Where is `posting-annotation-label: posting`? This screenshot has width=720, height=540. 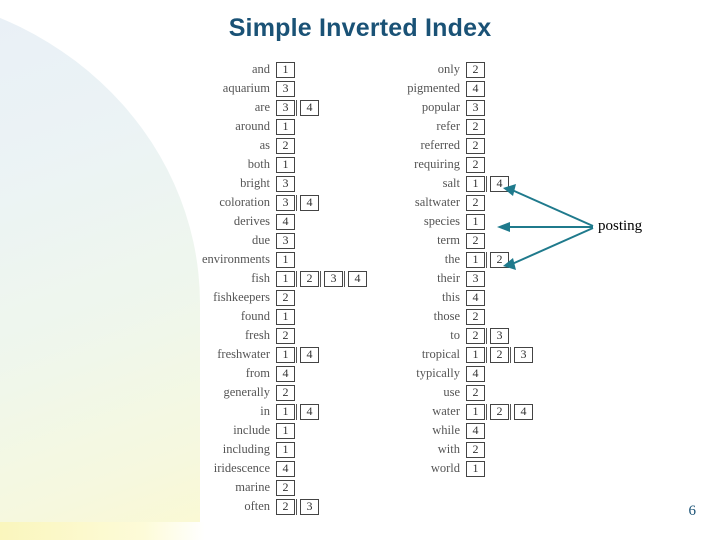 posting-annotation-label: posting is located at coordinates (620, 226).